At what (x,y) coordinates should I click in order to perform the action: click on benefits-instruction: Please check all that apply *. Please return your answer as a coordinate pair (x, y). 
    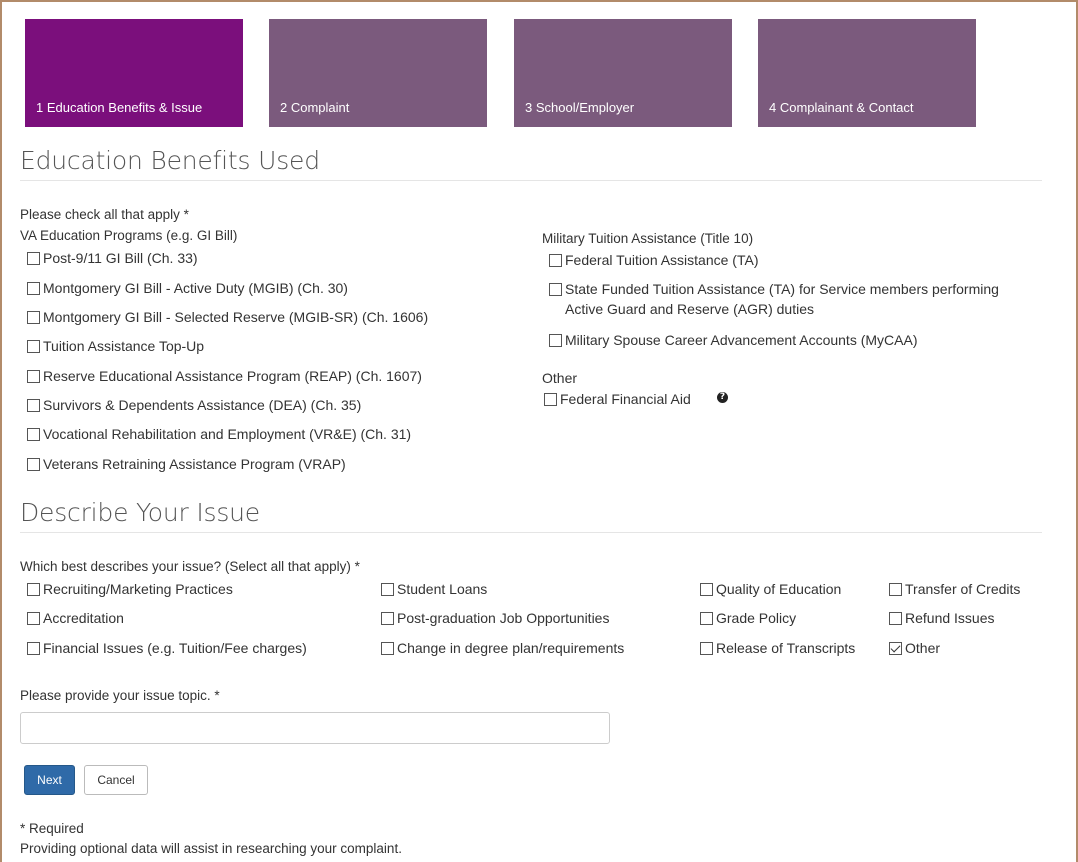
    Looking at the image, I should click on (104, 214).